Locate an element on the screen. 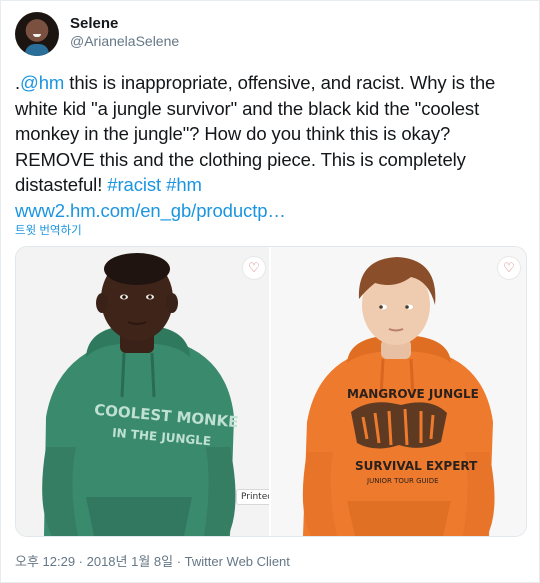 This screenshot has width=540, height=583. user-handle: @ArianelaSelene is located at coordinates (124, 41).